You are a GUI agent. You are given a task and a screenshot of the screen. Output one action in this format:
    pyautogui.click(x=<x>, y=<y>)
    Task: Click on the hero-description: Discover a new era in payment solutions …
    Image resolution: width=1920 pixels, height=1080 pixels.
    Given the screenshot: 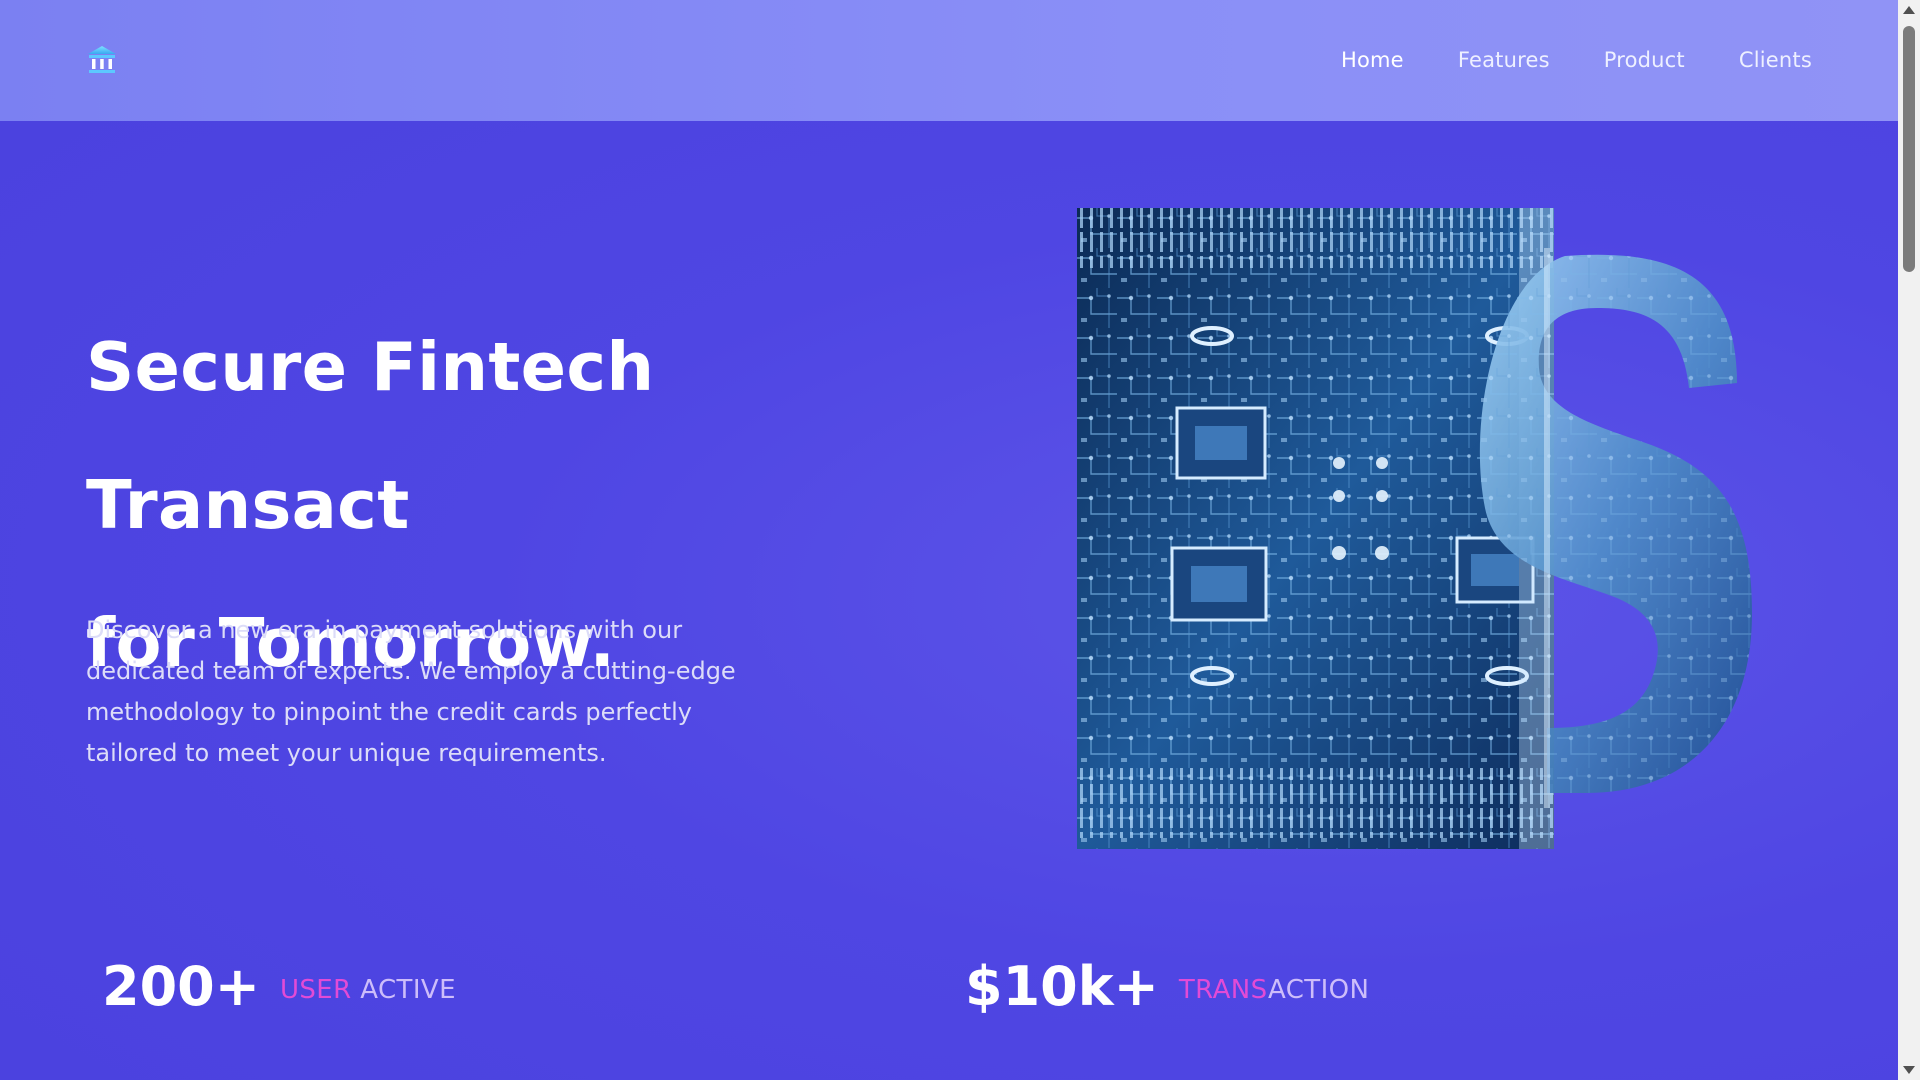 What is the action you would take?
    pyautogui.click(x=411, y=691)
    